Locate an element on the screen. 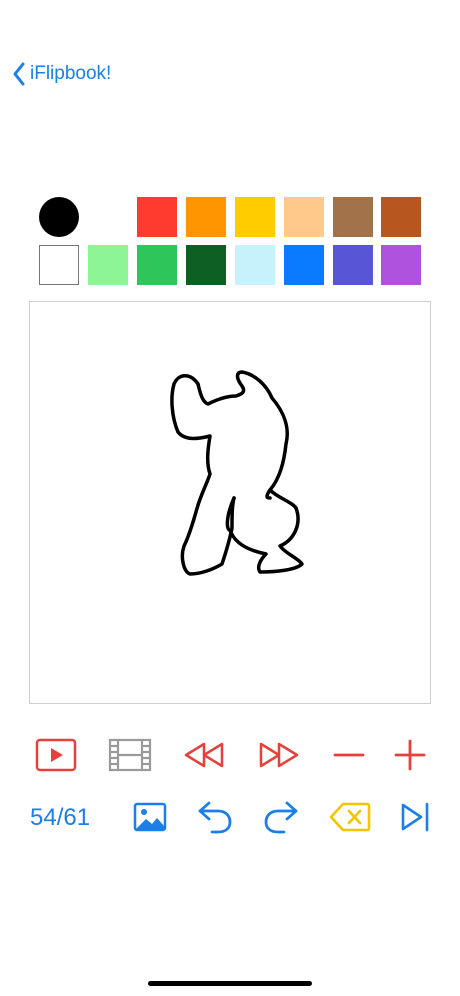  remove-frame-button is located at coordinates (349, 755).